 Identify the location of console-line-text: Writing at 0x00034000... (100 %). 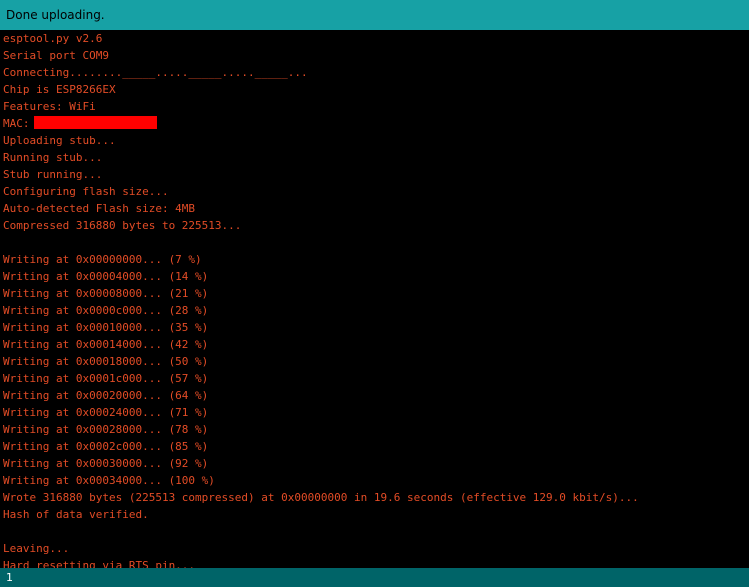
(109, 480).